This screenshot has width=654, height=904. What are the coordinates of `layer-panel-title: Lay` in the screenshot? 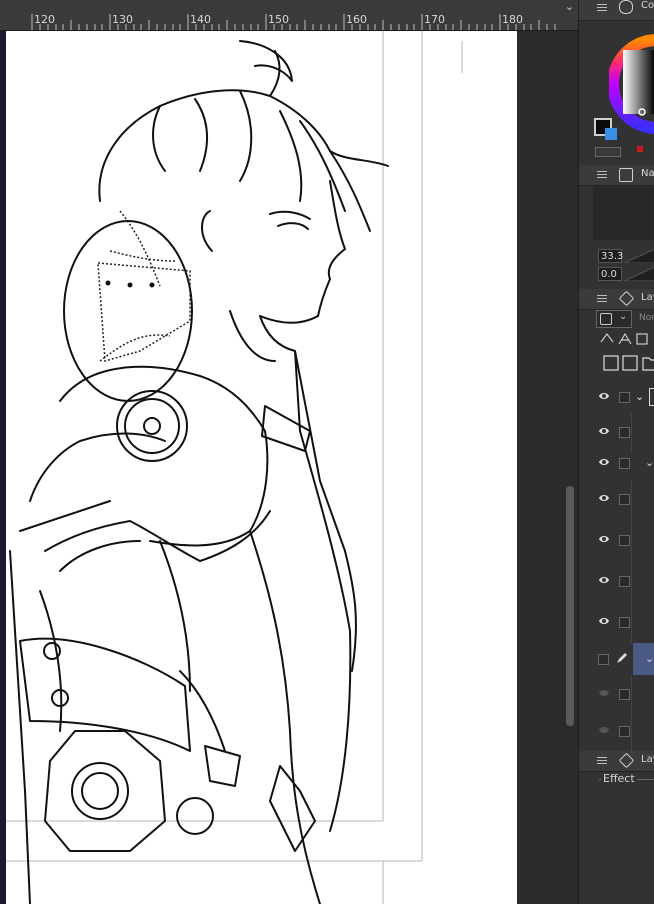 It's located at (647, 297).